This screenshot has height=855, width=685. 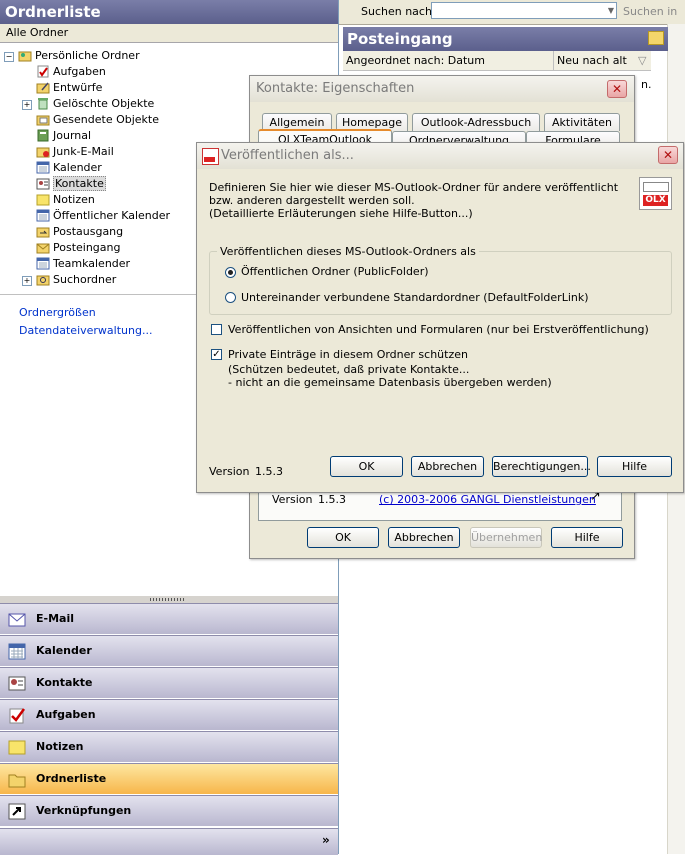 What do you see at coordinates (43, 279) in the screenshot?
I see `search-folder-icon` at bounding box center [43, 279].